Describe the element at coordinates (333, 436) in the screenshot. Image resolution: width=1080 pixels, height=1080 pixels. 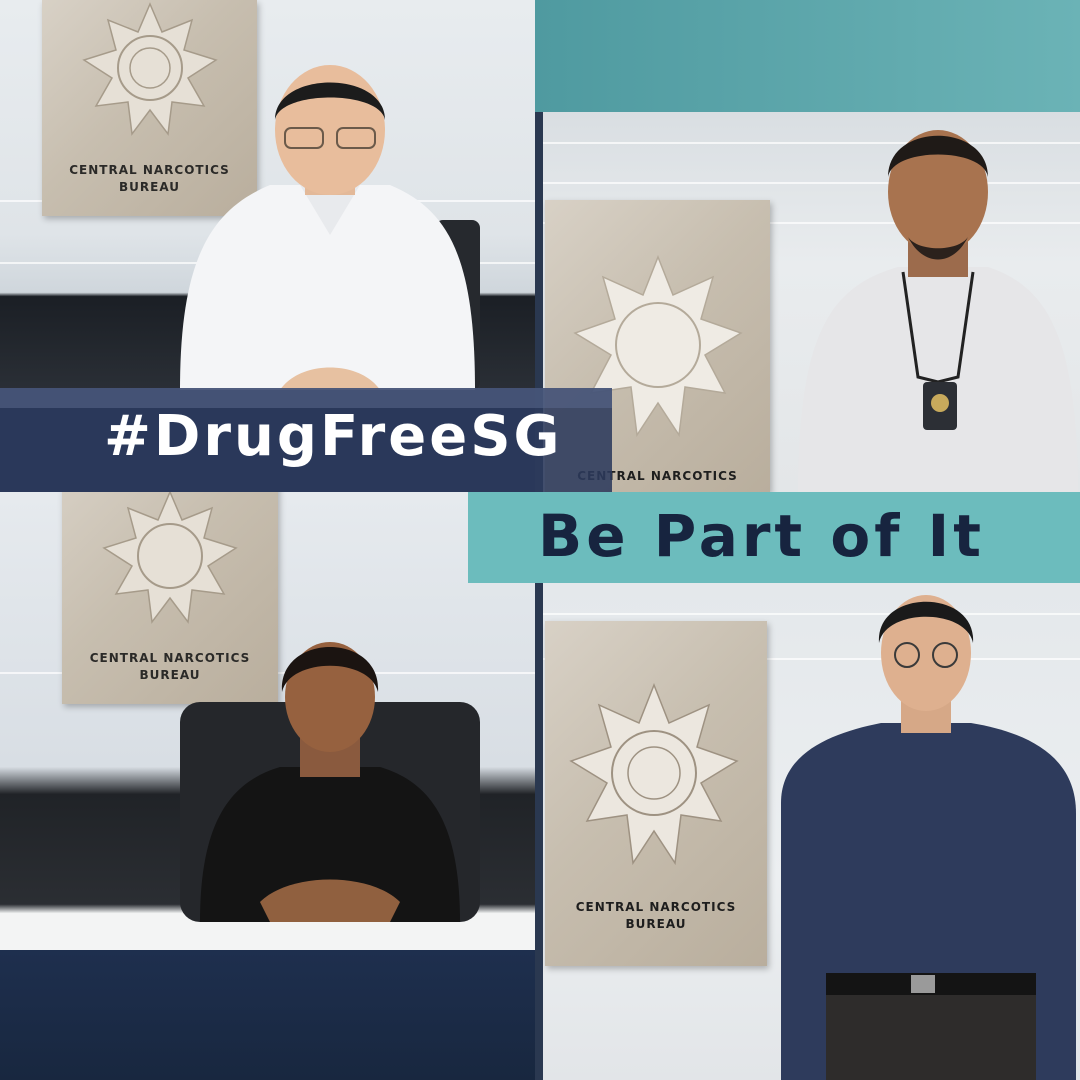
I see `hashtag-text: #DrugFreeSG` at that location.